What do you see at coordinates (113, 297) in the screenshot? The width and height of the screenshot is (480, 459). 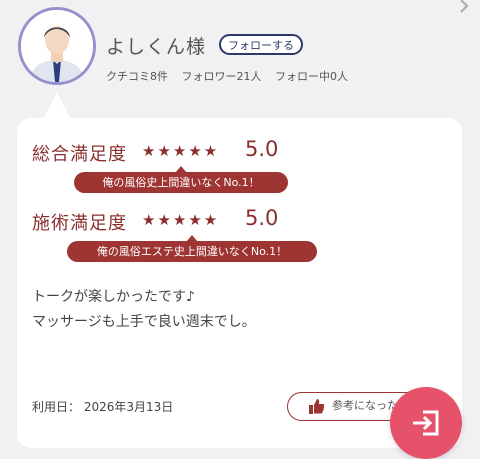 I see `review-text-line: トークが楽しかったです♪` at bounding box center [113, 297].